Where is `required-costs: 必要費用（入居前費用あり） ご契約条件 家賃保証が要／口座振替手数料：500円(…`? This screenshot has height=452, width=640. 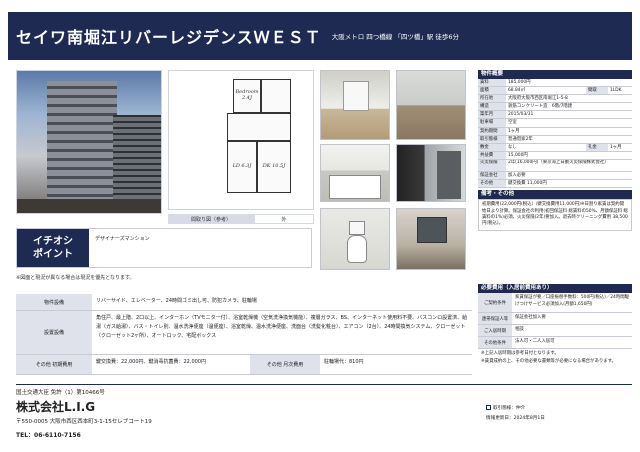 required-costs: 必要費用（入居前費用あり） ご契約条件 家賃保証が要／口座振替手数料：500円(… is located at coordinates (555, 325).